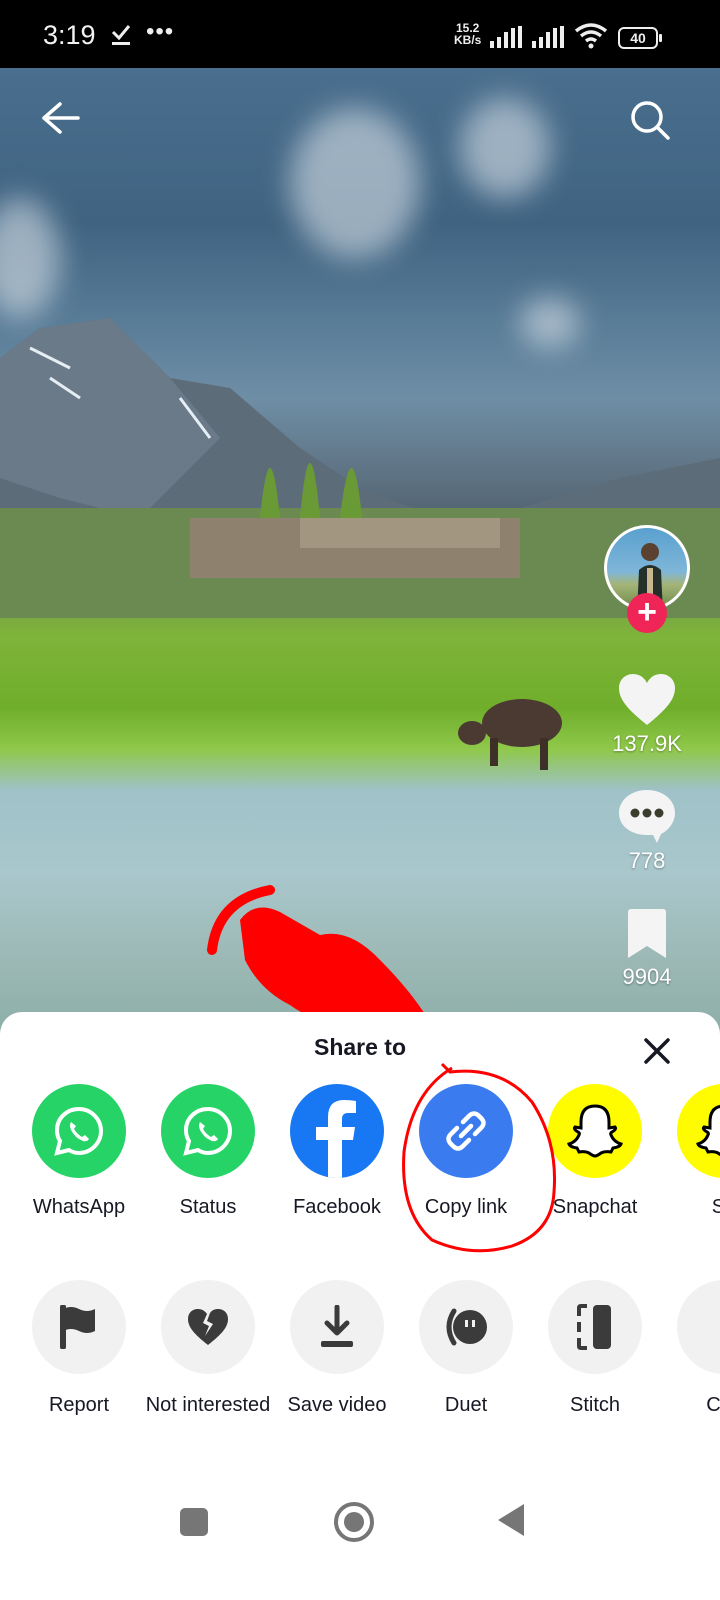 The height and width of the screenshot is (1600, 720). I want to click on share-snapchat: Snapchat, so click(595, 1151).